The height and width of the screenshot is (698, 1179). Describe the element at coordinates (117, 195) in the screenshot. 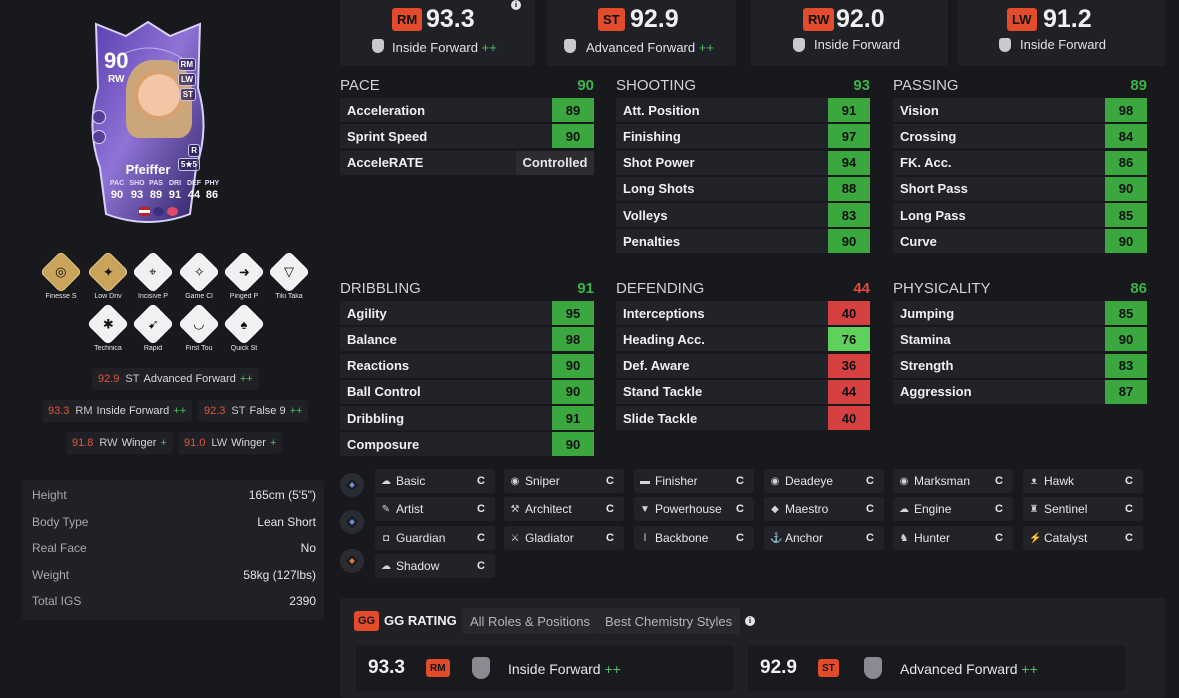

I see `card-stat-value: 90` at that location.